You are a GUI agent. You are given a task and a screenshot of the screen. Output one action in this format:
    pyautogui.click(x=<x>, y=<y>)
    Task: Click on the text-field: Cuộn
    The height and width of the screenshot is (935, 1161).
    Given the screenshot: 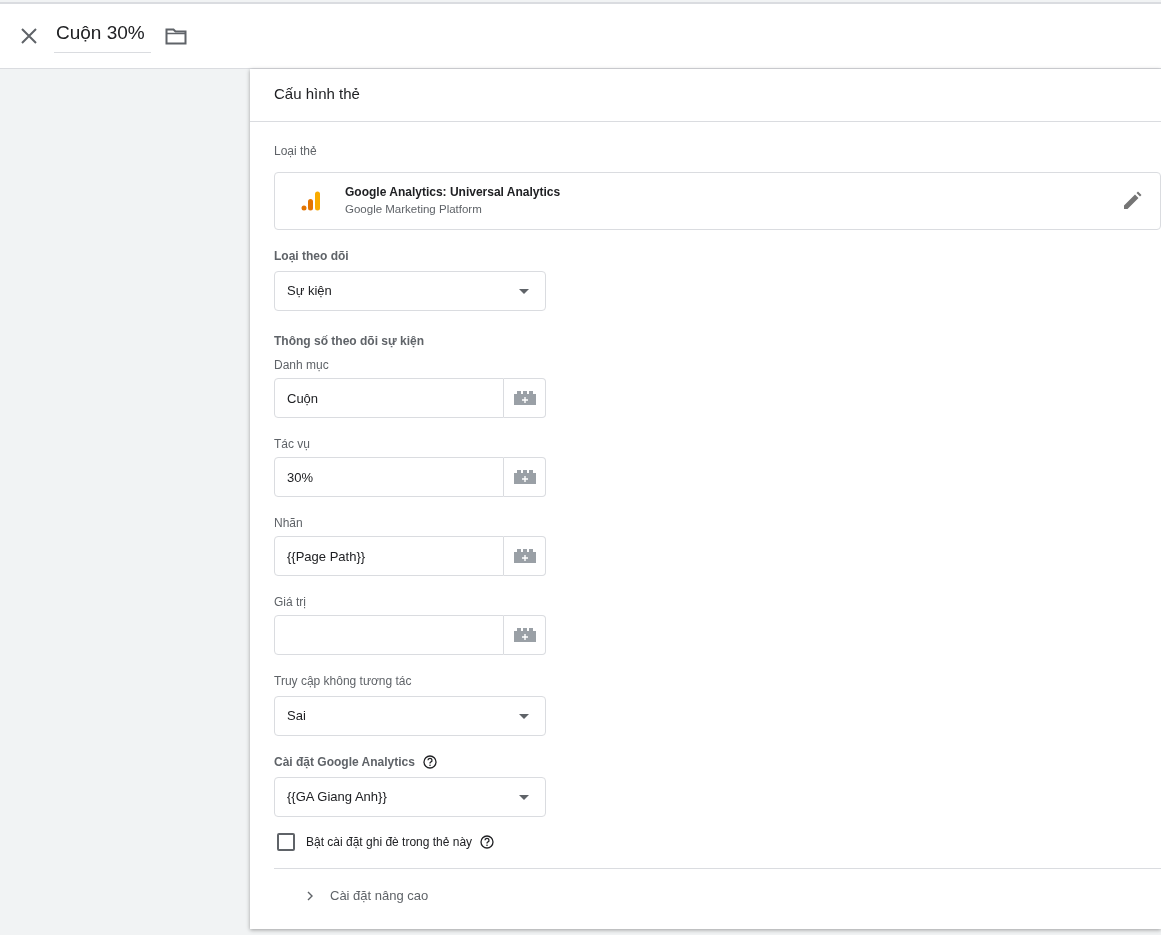 What is the action you would take?
    pyautogui.click(x=389, y=398)
    